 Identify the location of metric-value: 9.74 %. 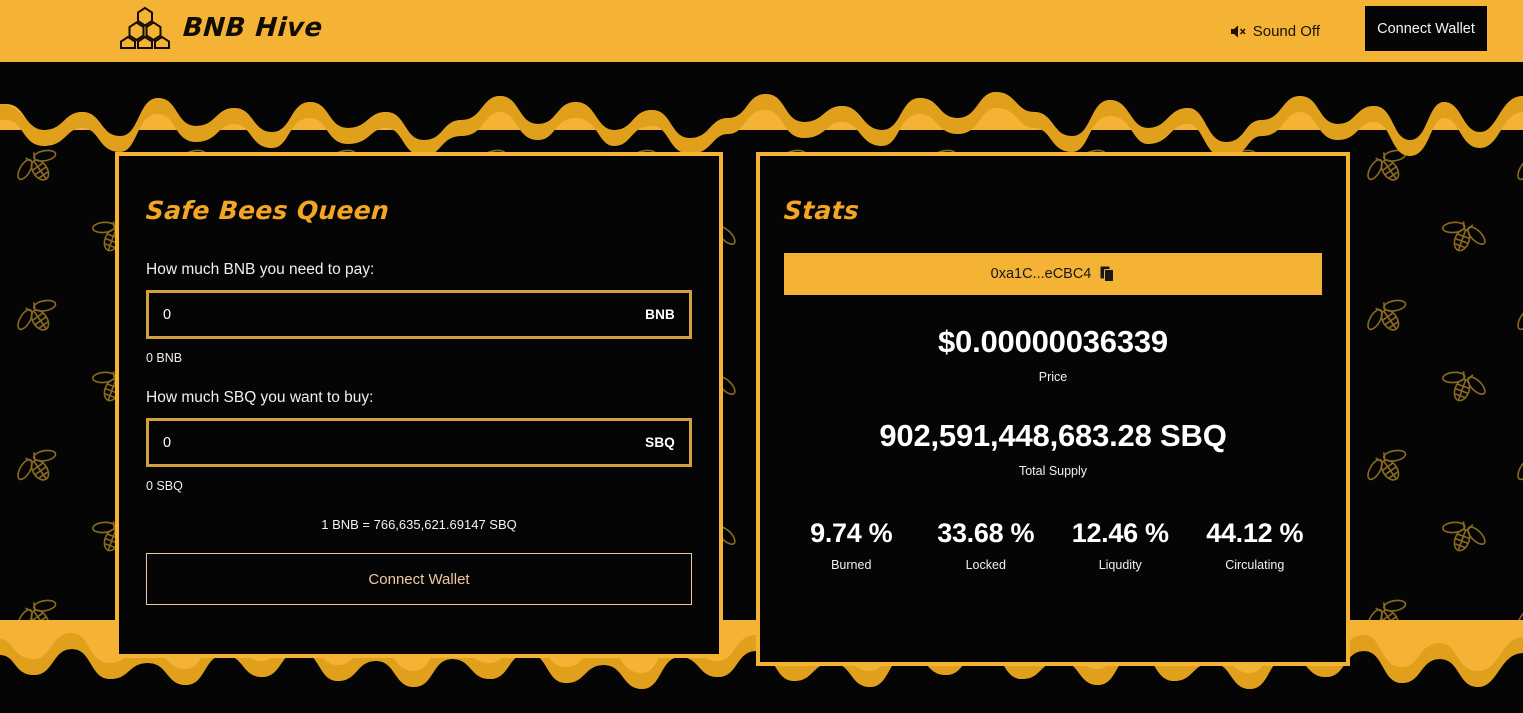
(851, 533).